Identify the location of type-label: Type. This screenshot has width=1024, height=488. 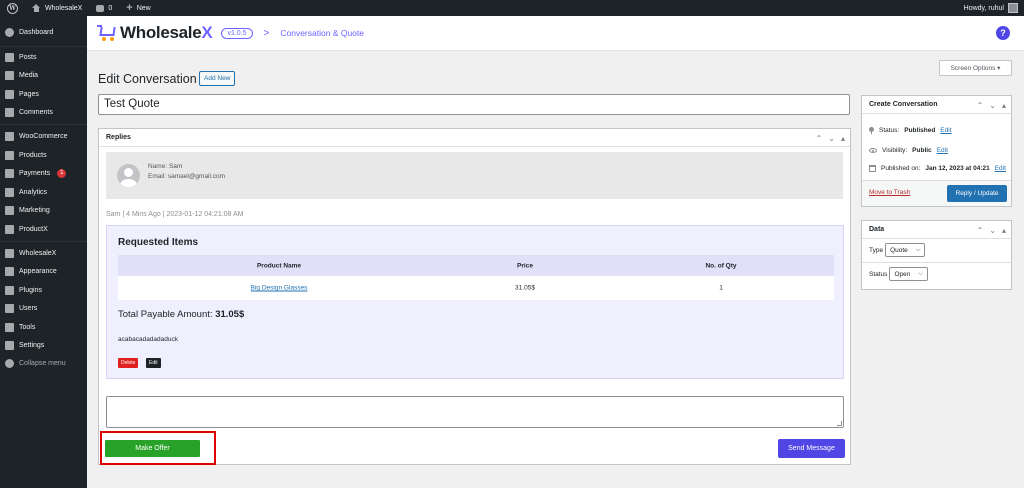
(876, 250).